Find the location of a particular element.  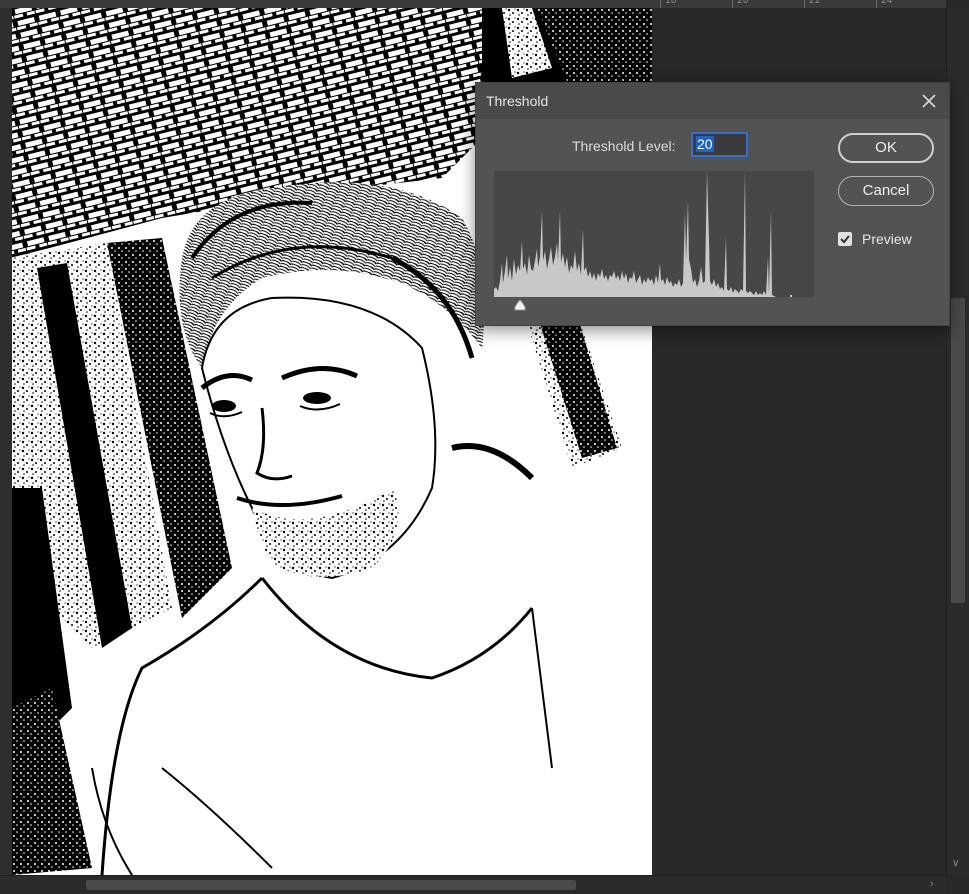

histogram is located at coordinates (654, 234).